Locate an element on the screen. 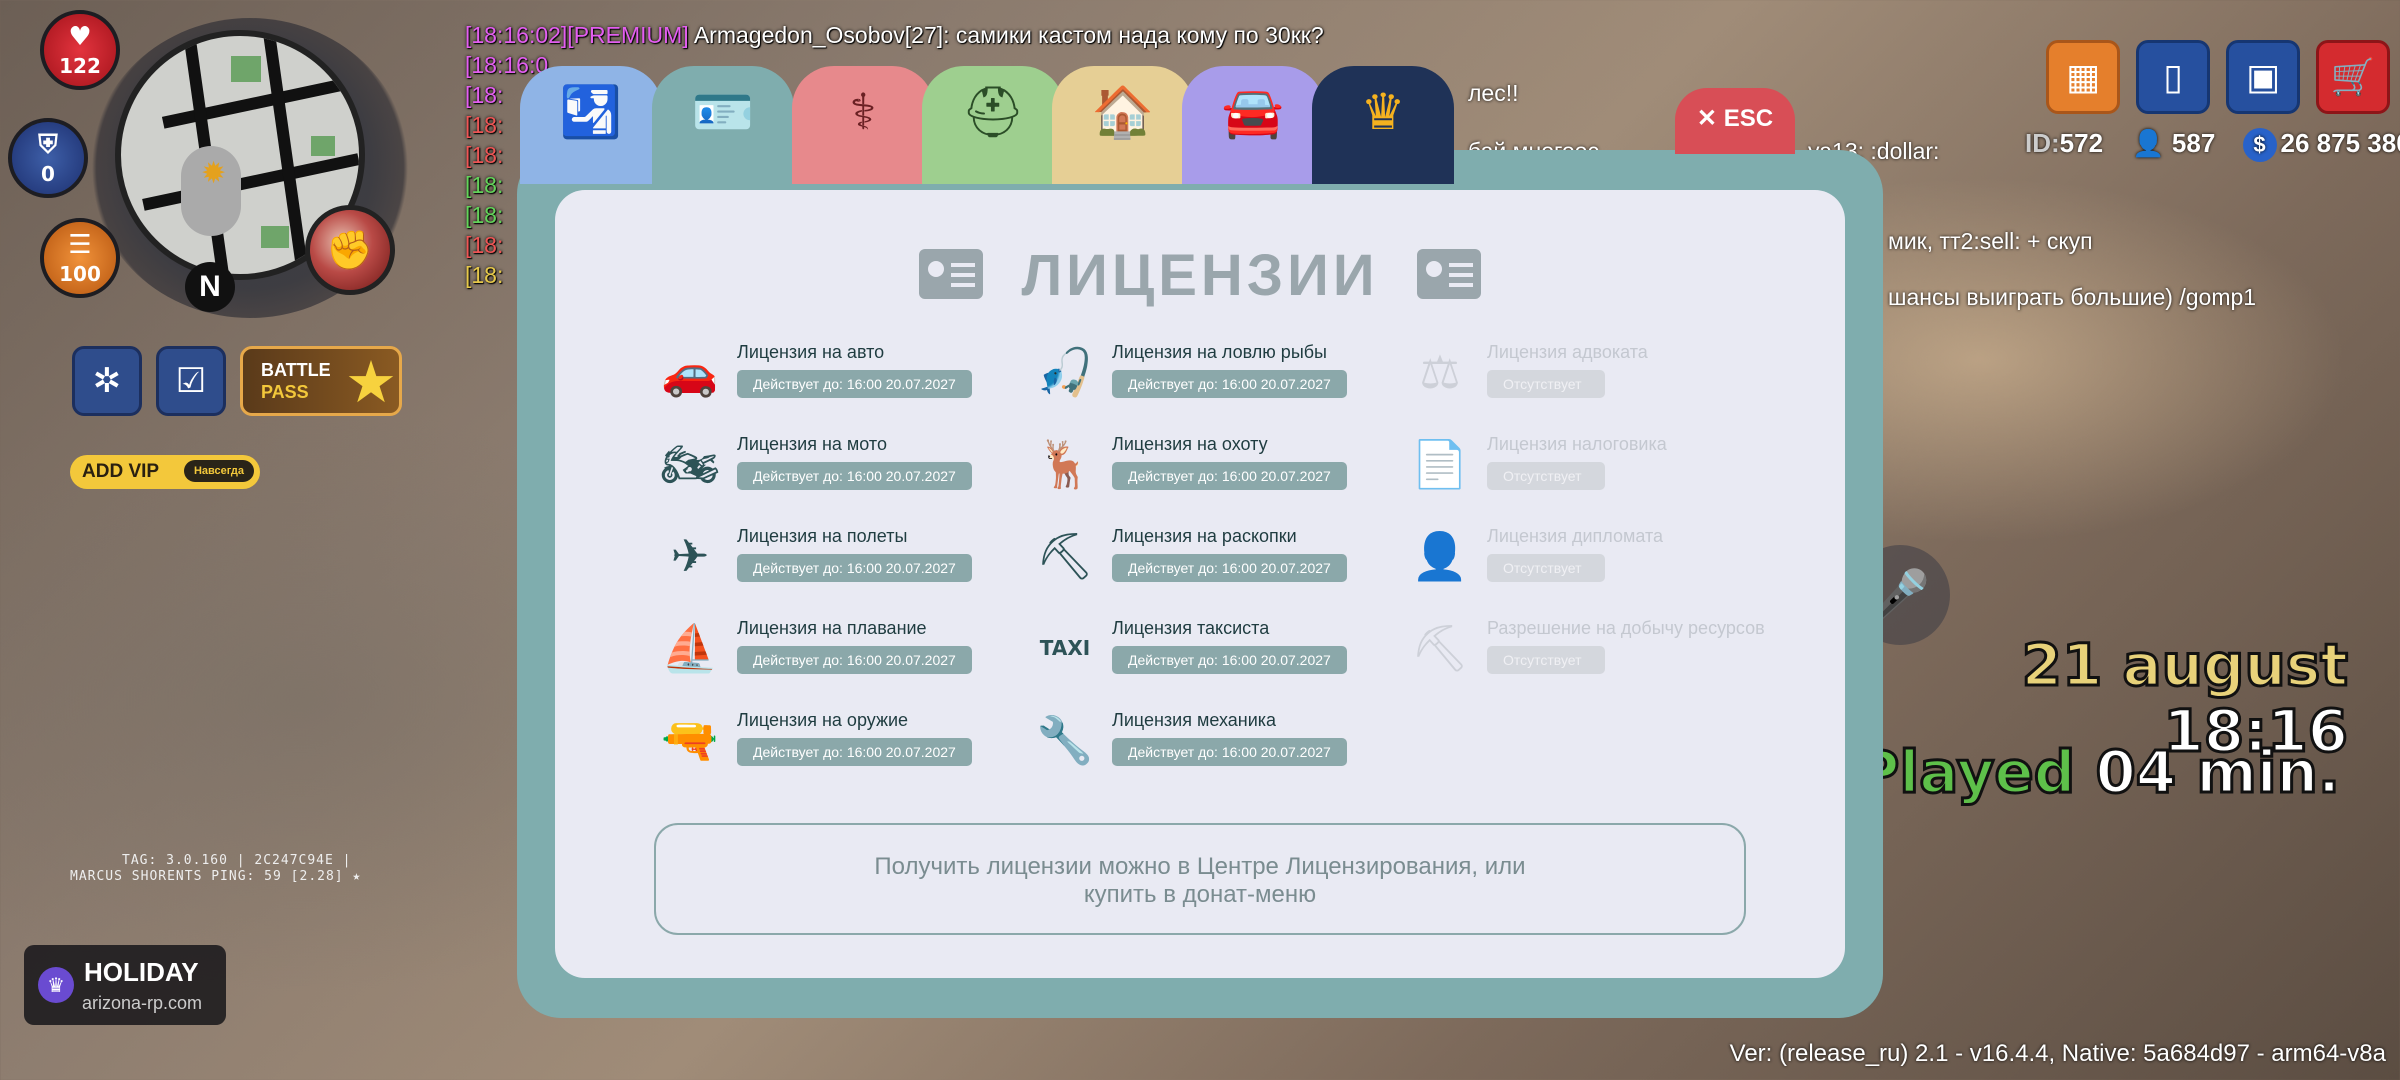 The width and height of the screenshot is (2400, 1080). gavel-icon: ⚖ is located at coordinates (1440, 372).